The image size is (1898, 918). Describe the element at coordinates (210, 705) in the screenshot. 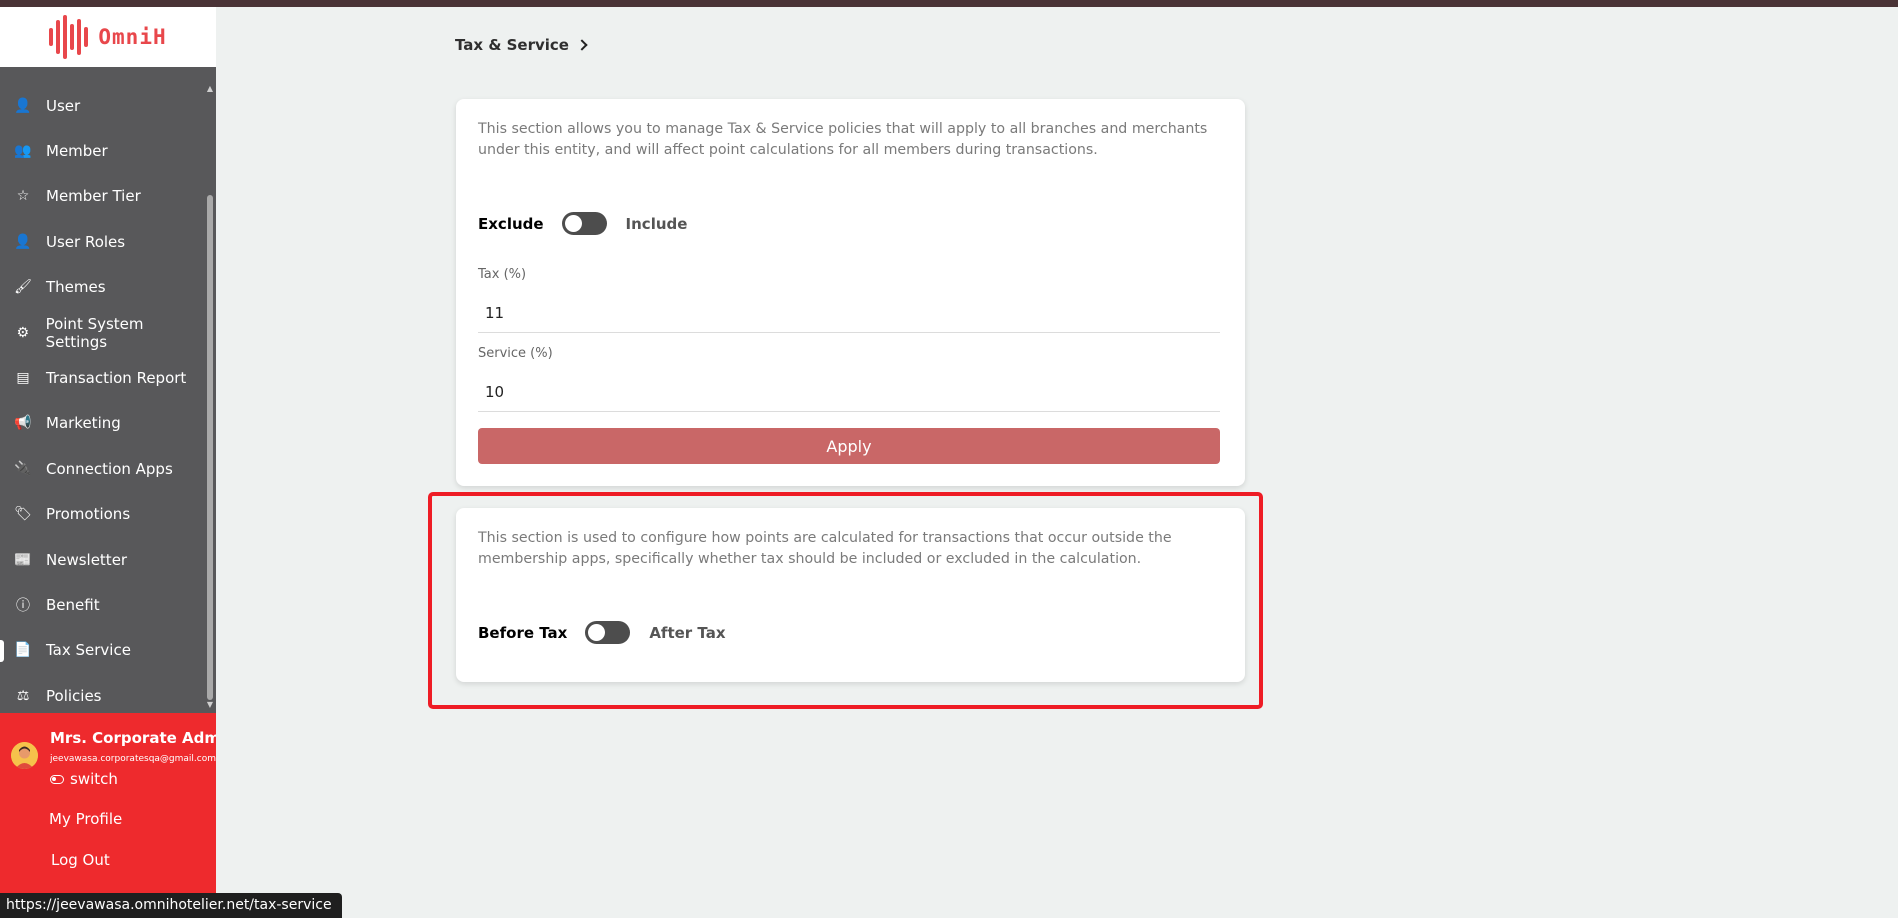

I see `scroll-down-icon: ▼` at that location.